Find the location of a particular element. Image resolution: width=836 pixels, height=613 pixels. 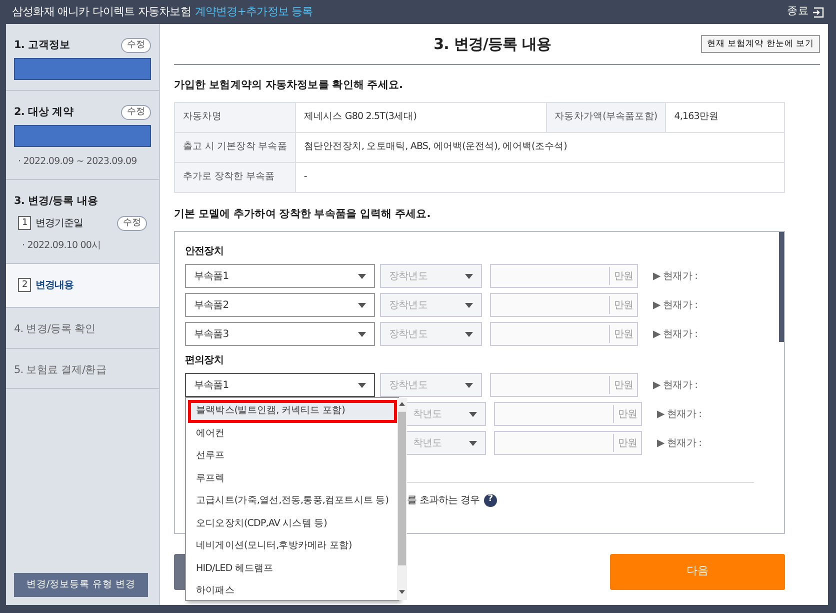

table-header-cell: 자동차명 is located at coordinates (235, 117).